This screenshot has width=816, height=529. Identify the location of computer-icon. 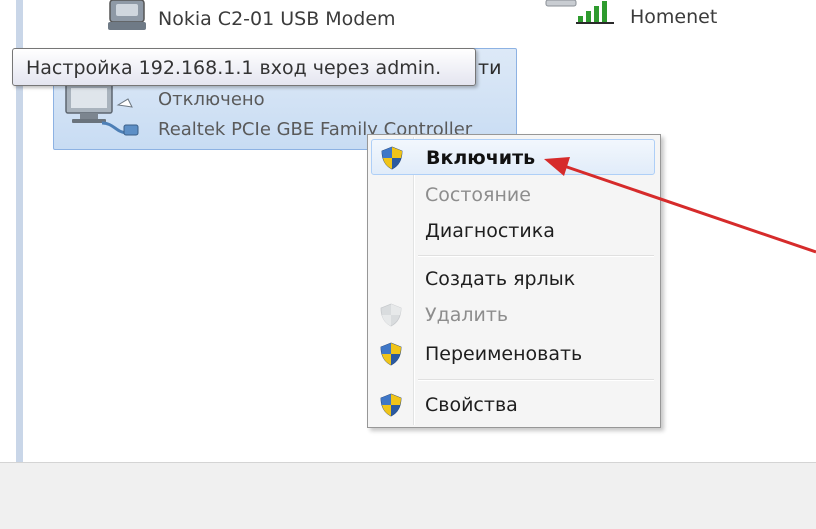
(561, 3).